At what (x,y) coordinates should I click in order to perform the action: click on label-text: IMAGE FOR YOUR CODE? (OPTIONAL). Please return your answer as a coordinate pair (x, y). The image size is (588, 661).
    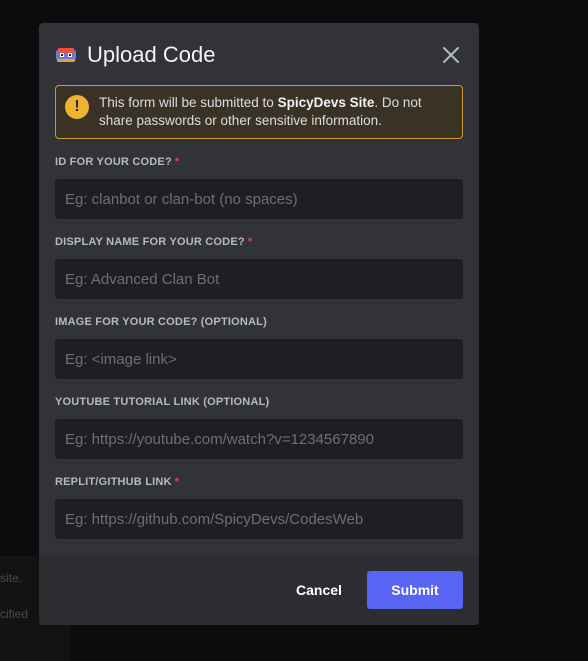
    Looking at the image, I should click on (161, 322).